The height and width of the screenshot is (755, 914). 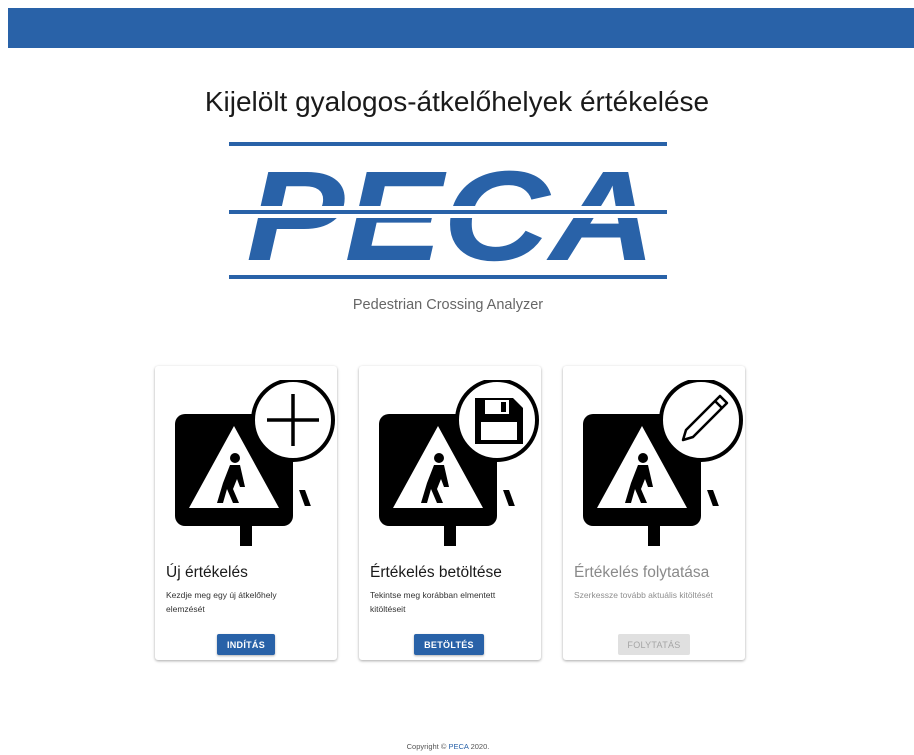 I want to click on floppy-disk-icon, so click(x=499, y=421).